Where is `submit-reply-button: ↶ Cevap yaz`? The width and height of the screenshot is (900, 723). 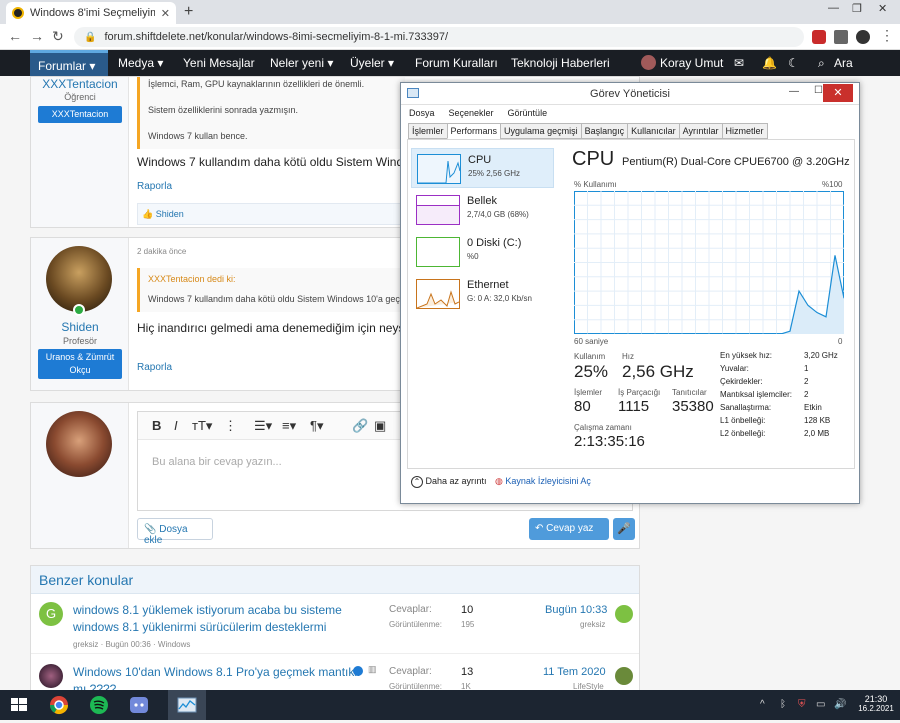
submit-reply-button: ↶ Cevap yaz is located at coordinates (569, 529).